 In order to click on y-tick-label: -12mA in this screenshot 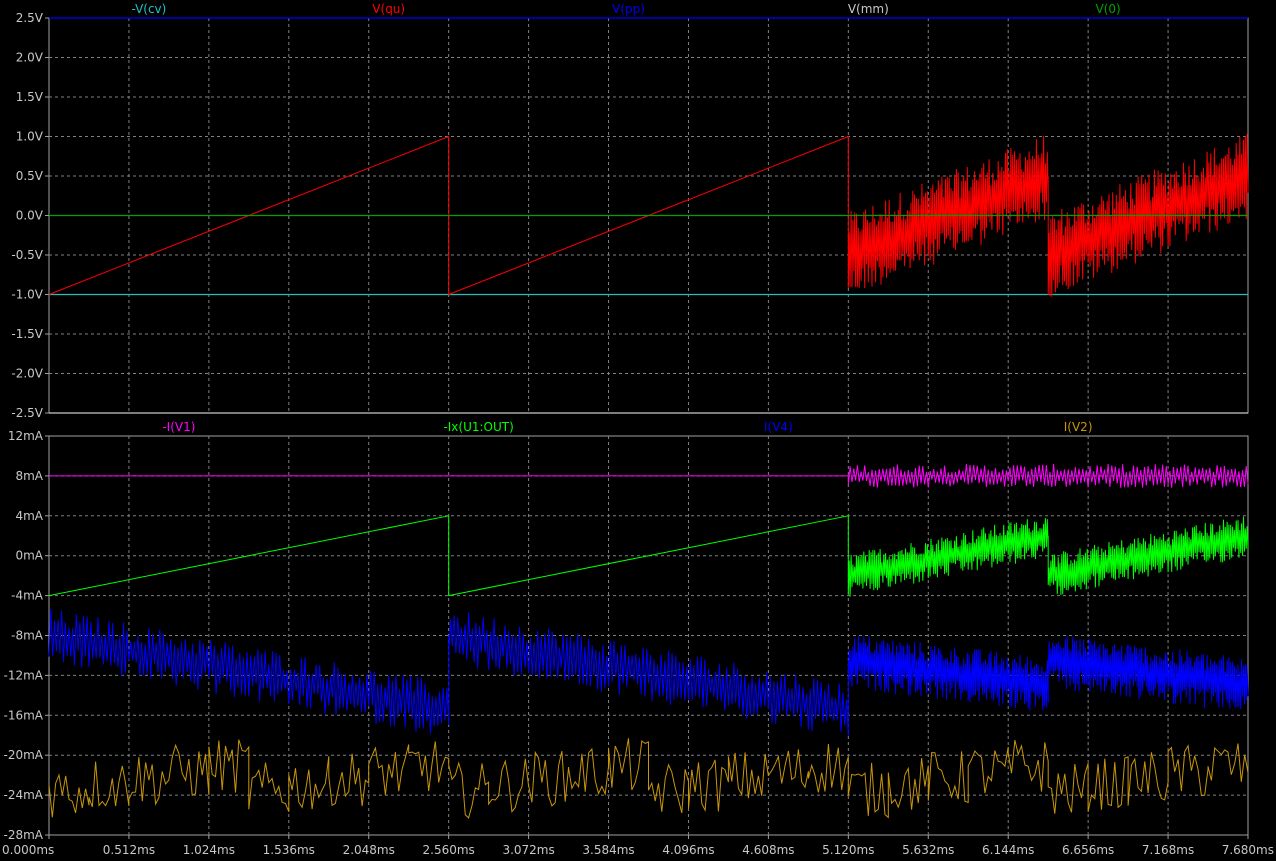, I will do `click(24, 675)`.